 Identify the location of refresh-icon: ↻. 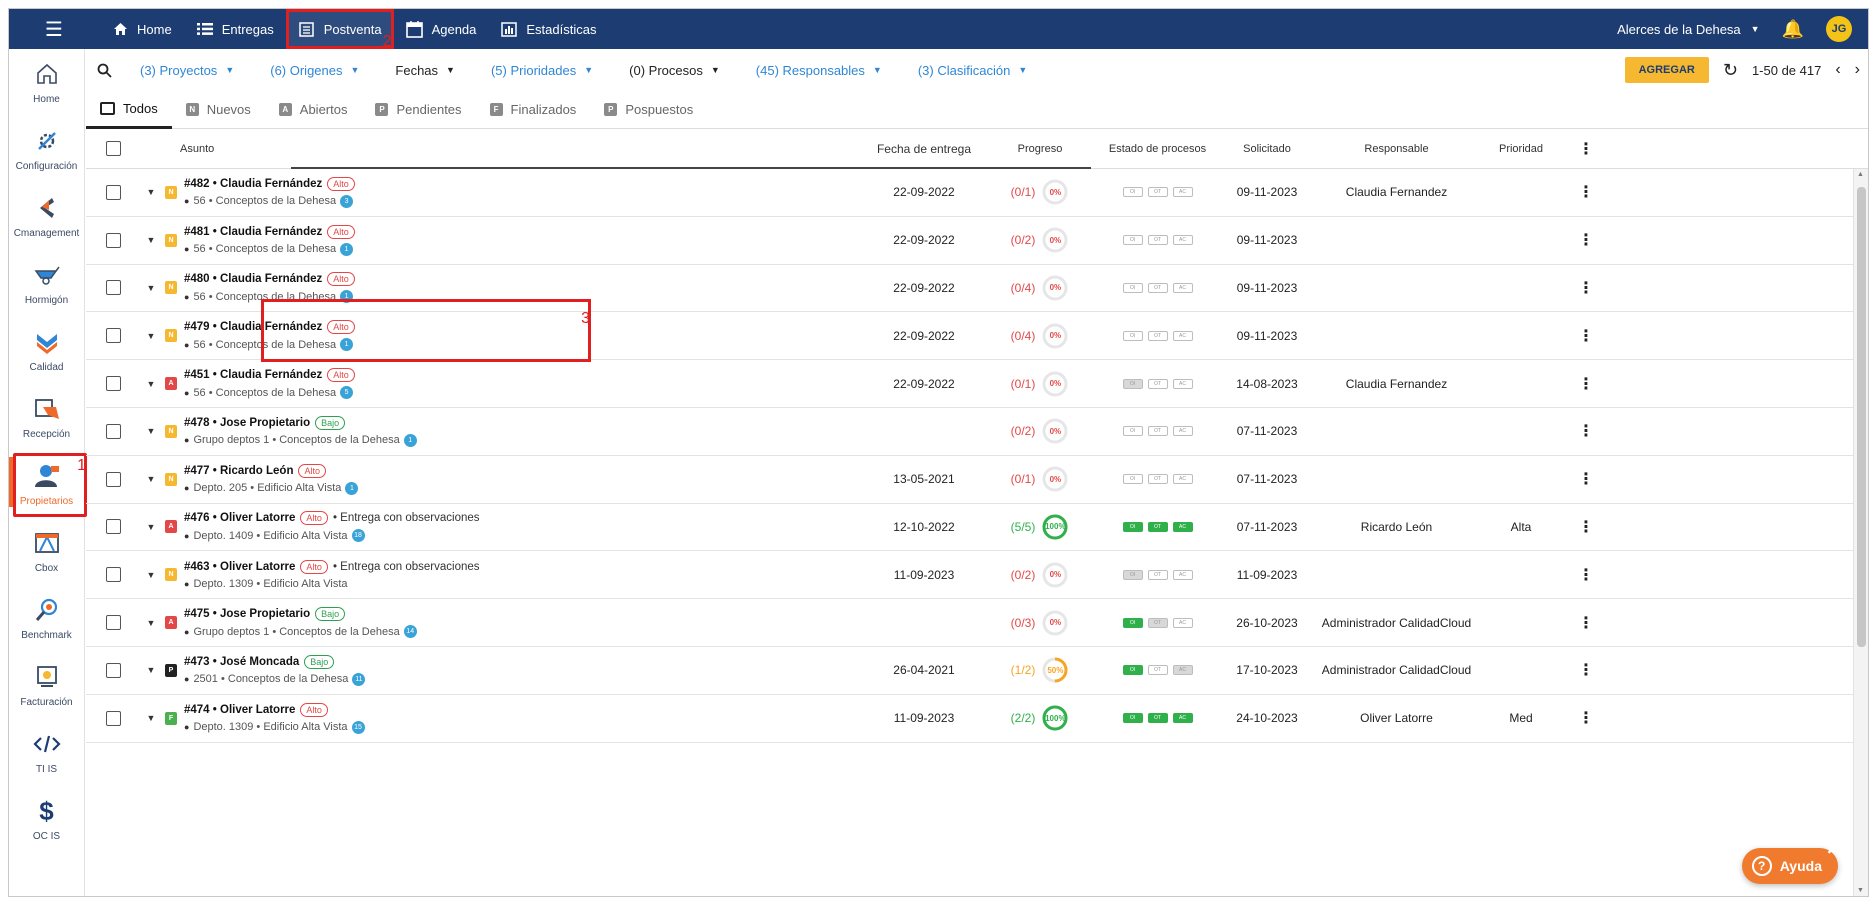
(1730, 70).